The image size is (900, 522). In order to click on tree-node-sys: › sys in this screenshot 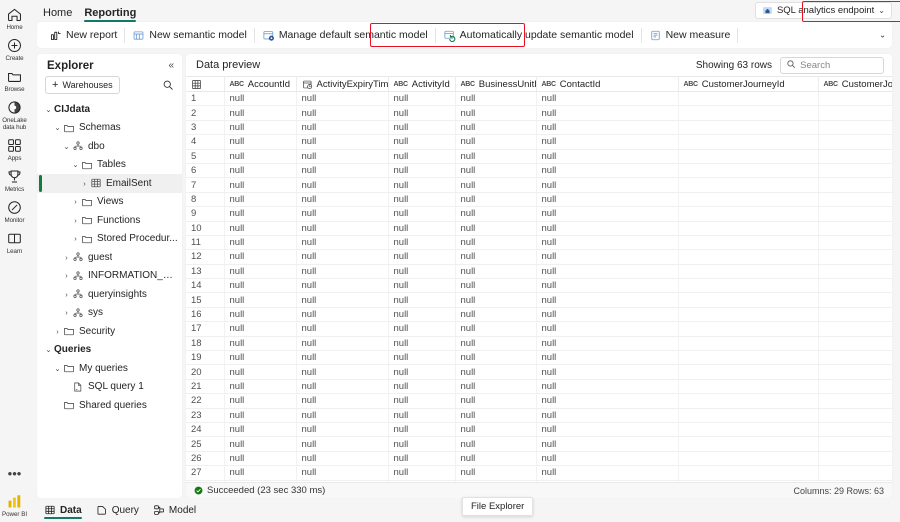, I will do `click(109, 313)`.